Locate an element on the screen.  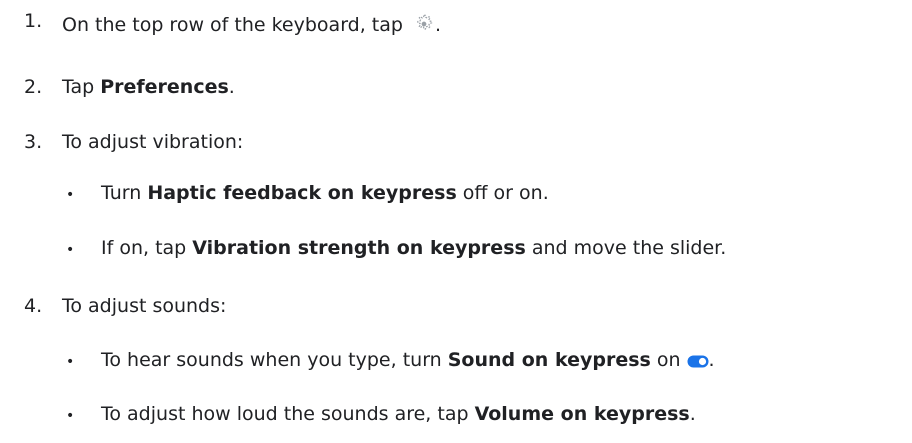
step-number: 2. is located at coordinates (33, 87).